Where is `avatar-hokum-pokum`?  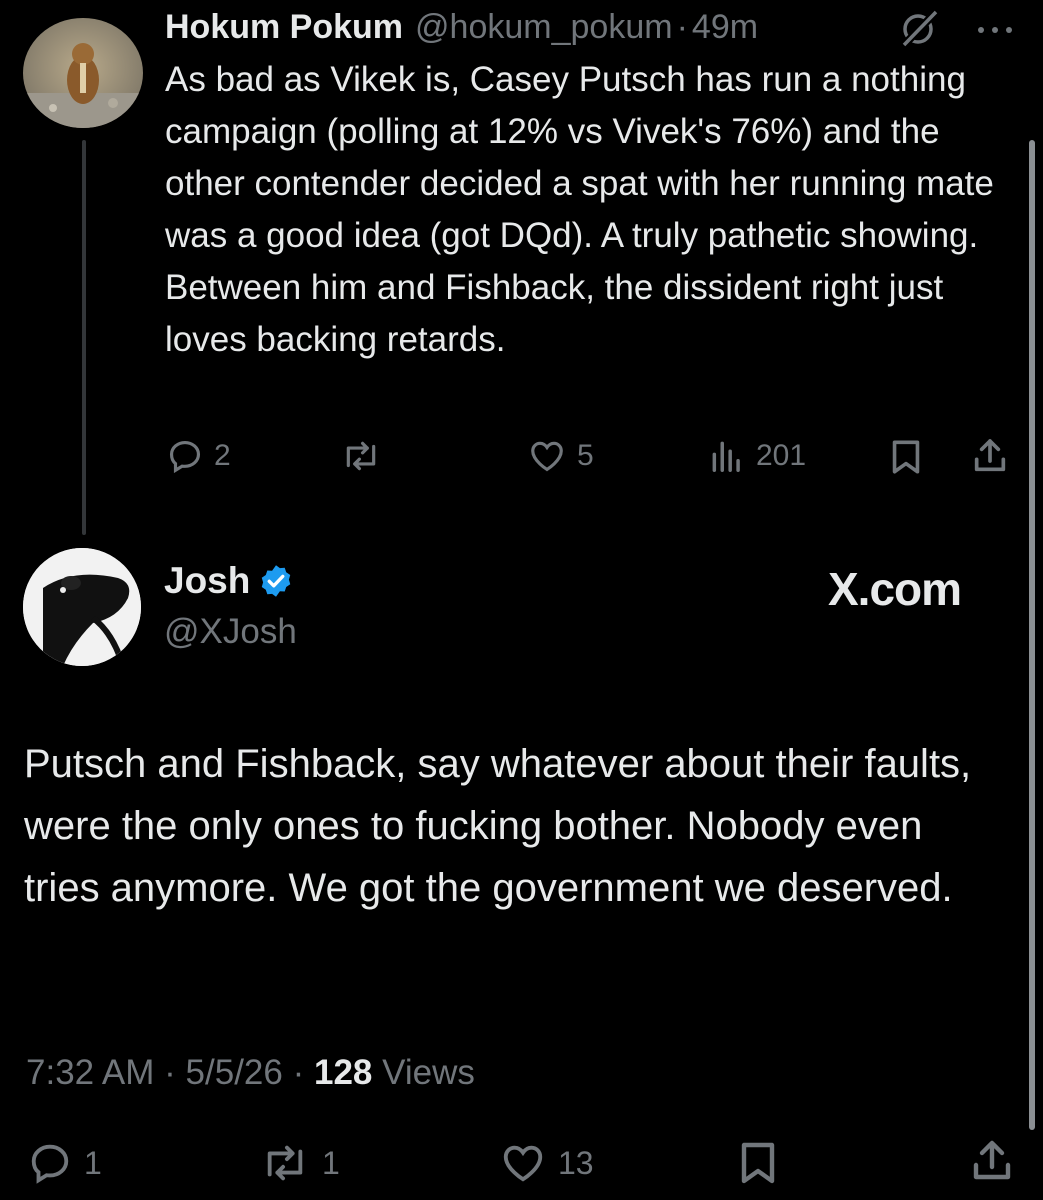
avatar-hokum-pokum is located at coordinates (83, 73).